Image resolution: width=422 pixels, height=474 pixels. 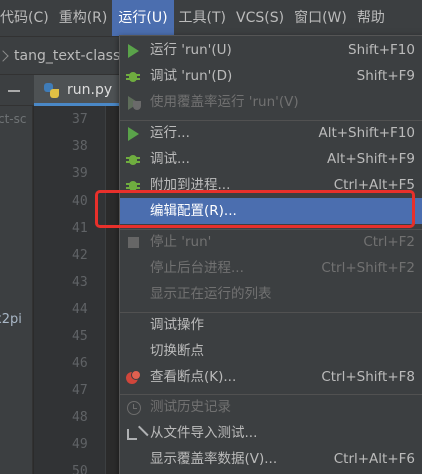 I want to click on line-number: 39, so click(x=80, y=173).